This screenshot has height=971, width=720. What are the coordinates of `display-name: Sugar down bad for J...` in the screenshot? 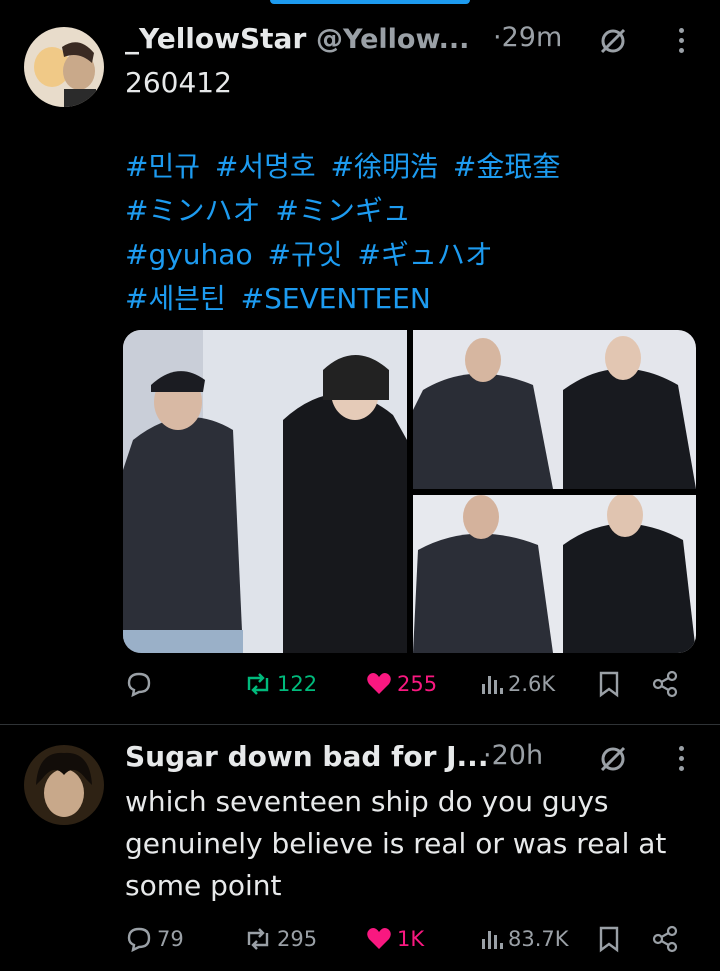 It's located at (306, 756).